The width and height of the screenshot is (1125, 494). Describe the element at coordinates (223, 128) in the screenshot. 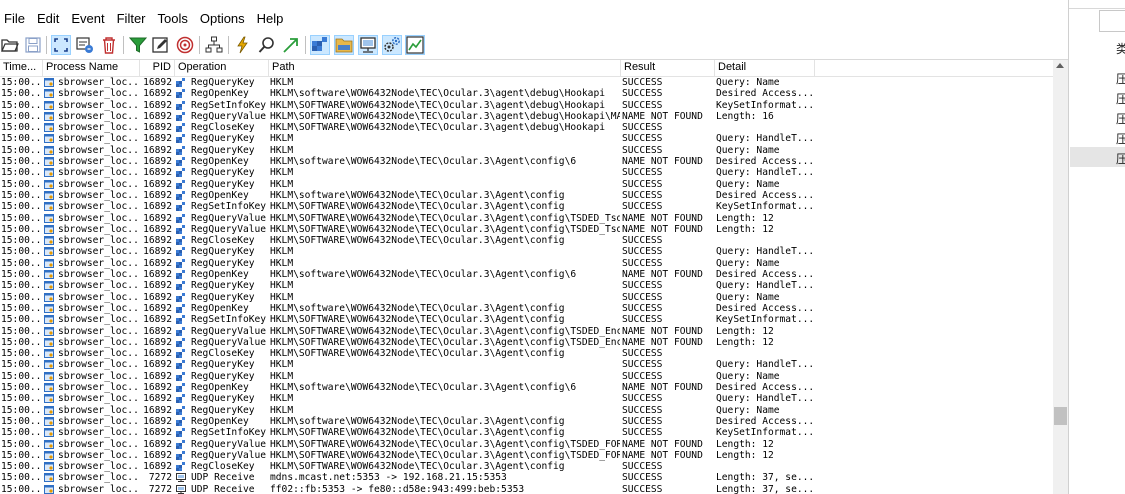

I see `cell-operation: RegCloseKey` at that location.